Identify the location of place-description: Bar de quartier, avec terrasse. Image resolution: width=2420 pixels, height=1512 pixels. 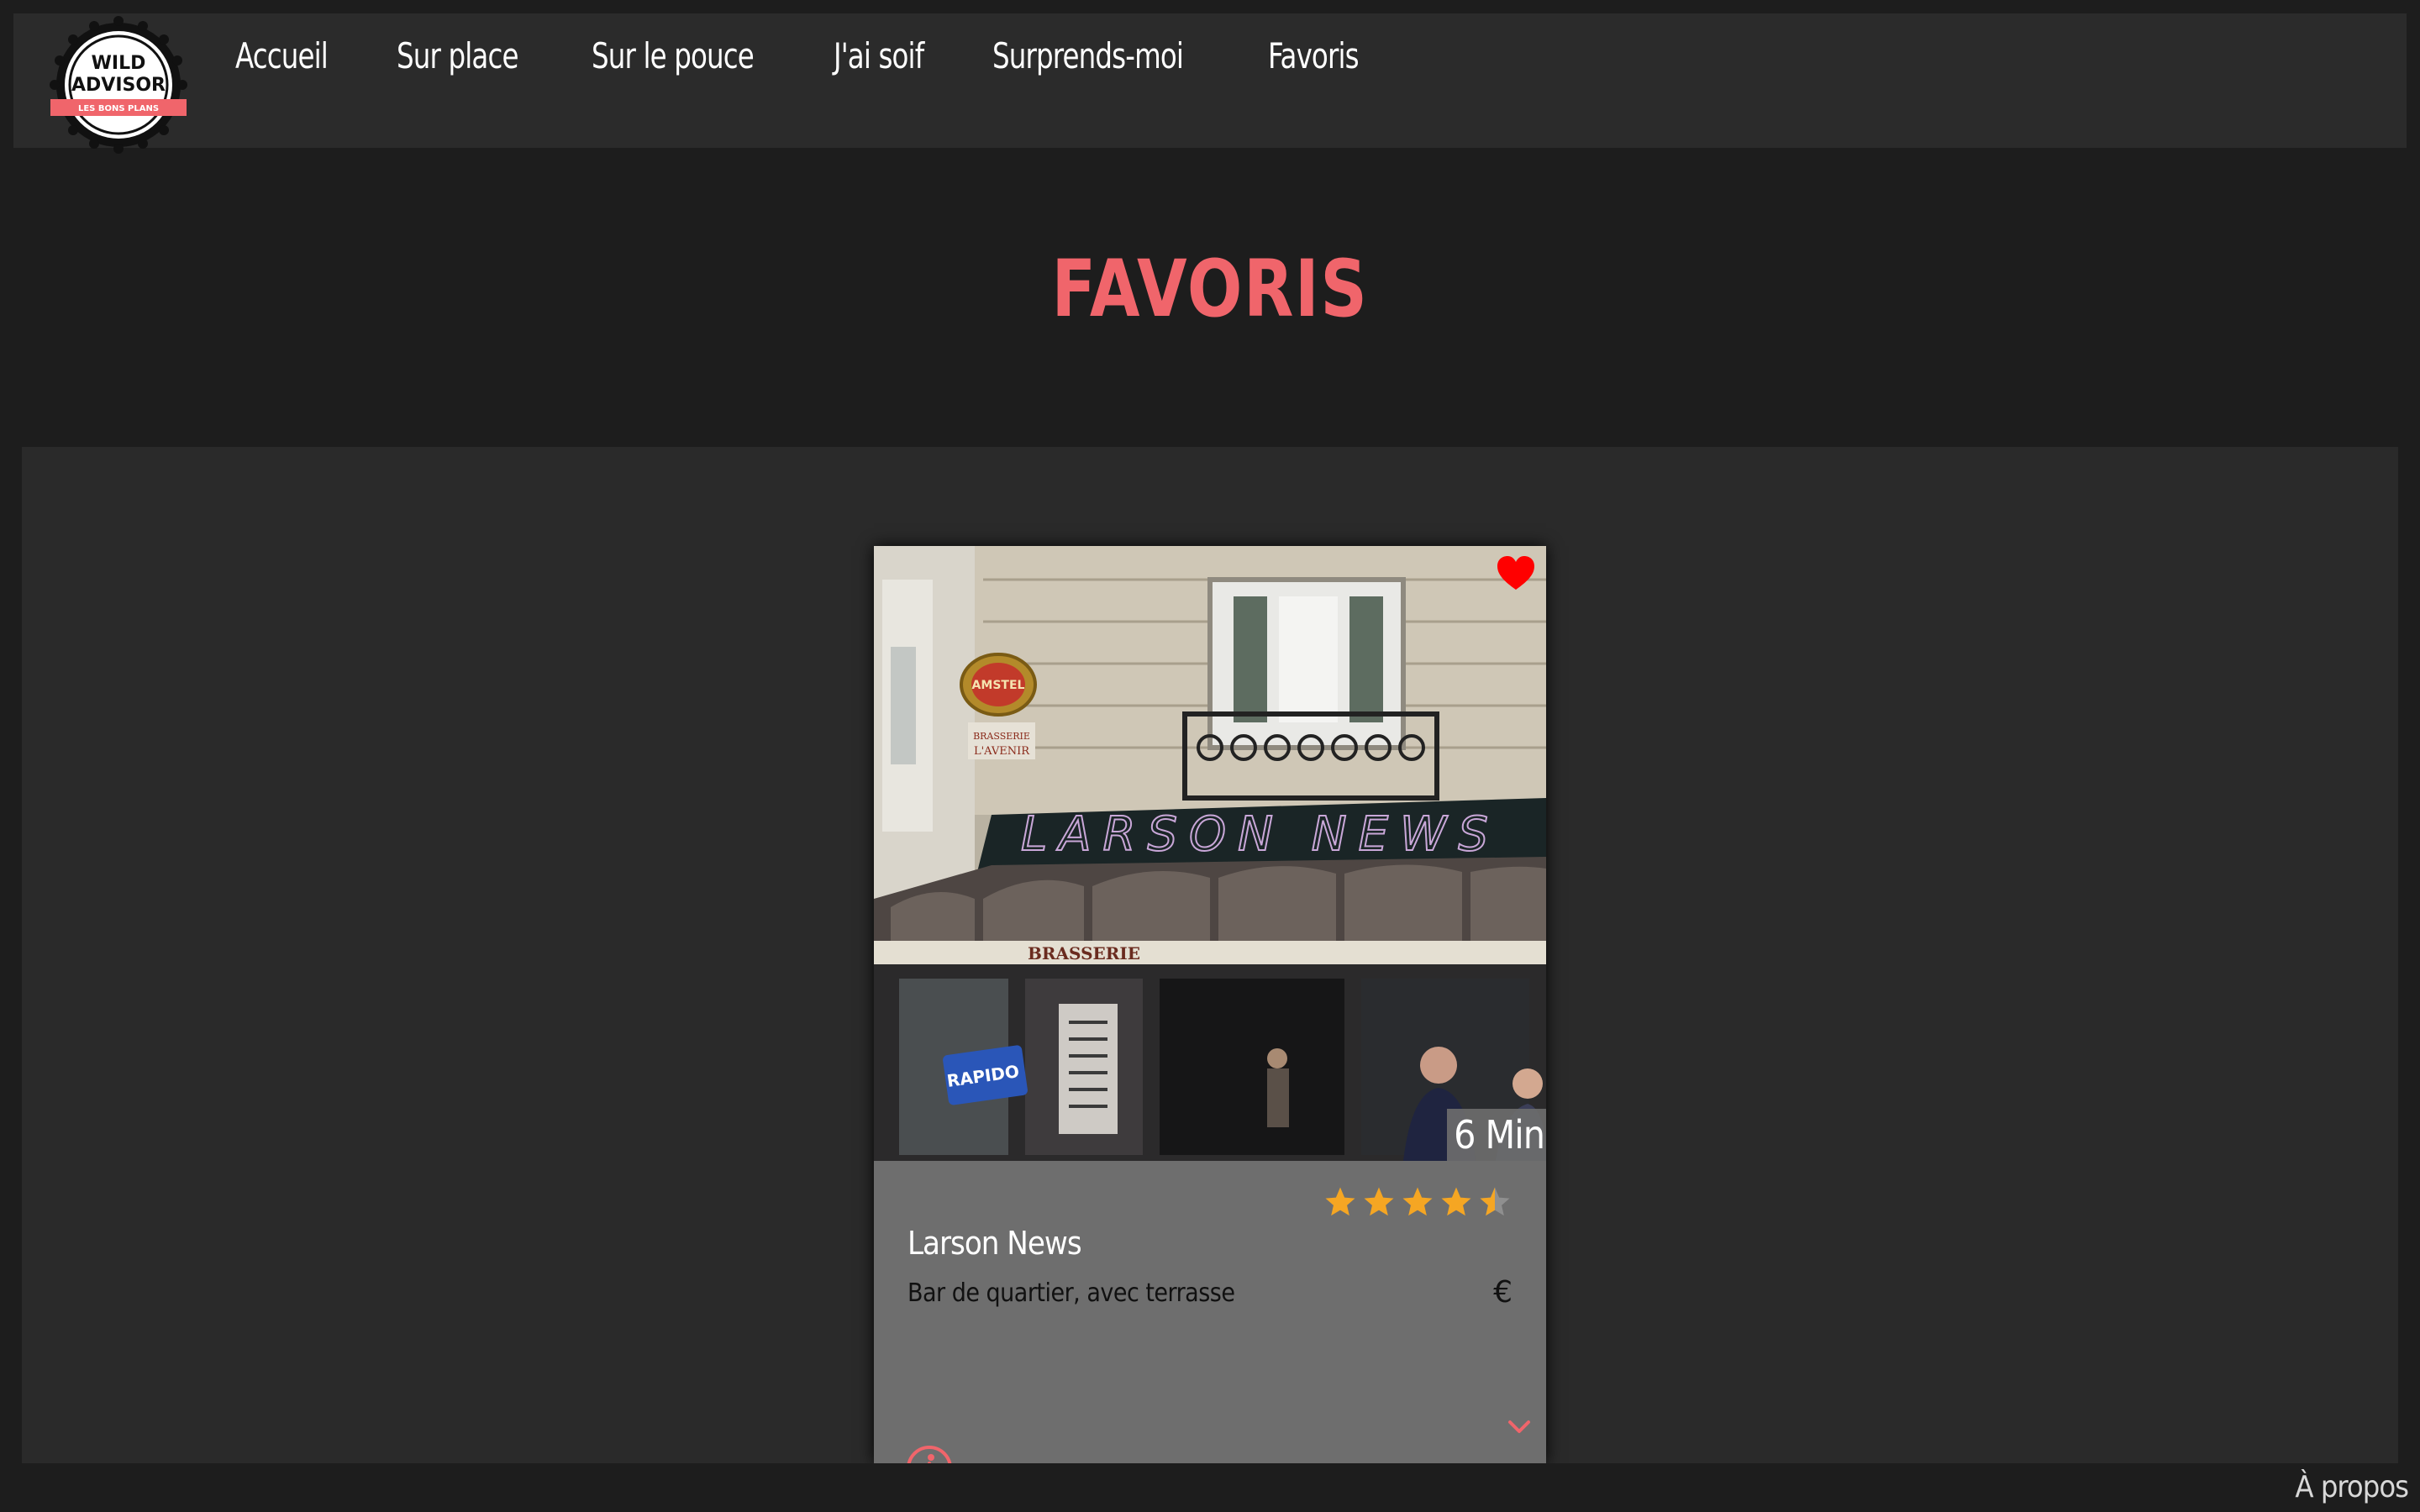
(1072, 1293).